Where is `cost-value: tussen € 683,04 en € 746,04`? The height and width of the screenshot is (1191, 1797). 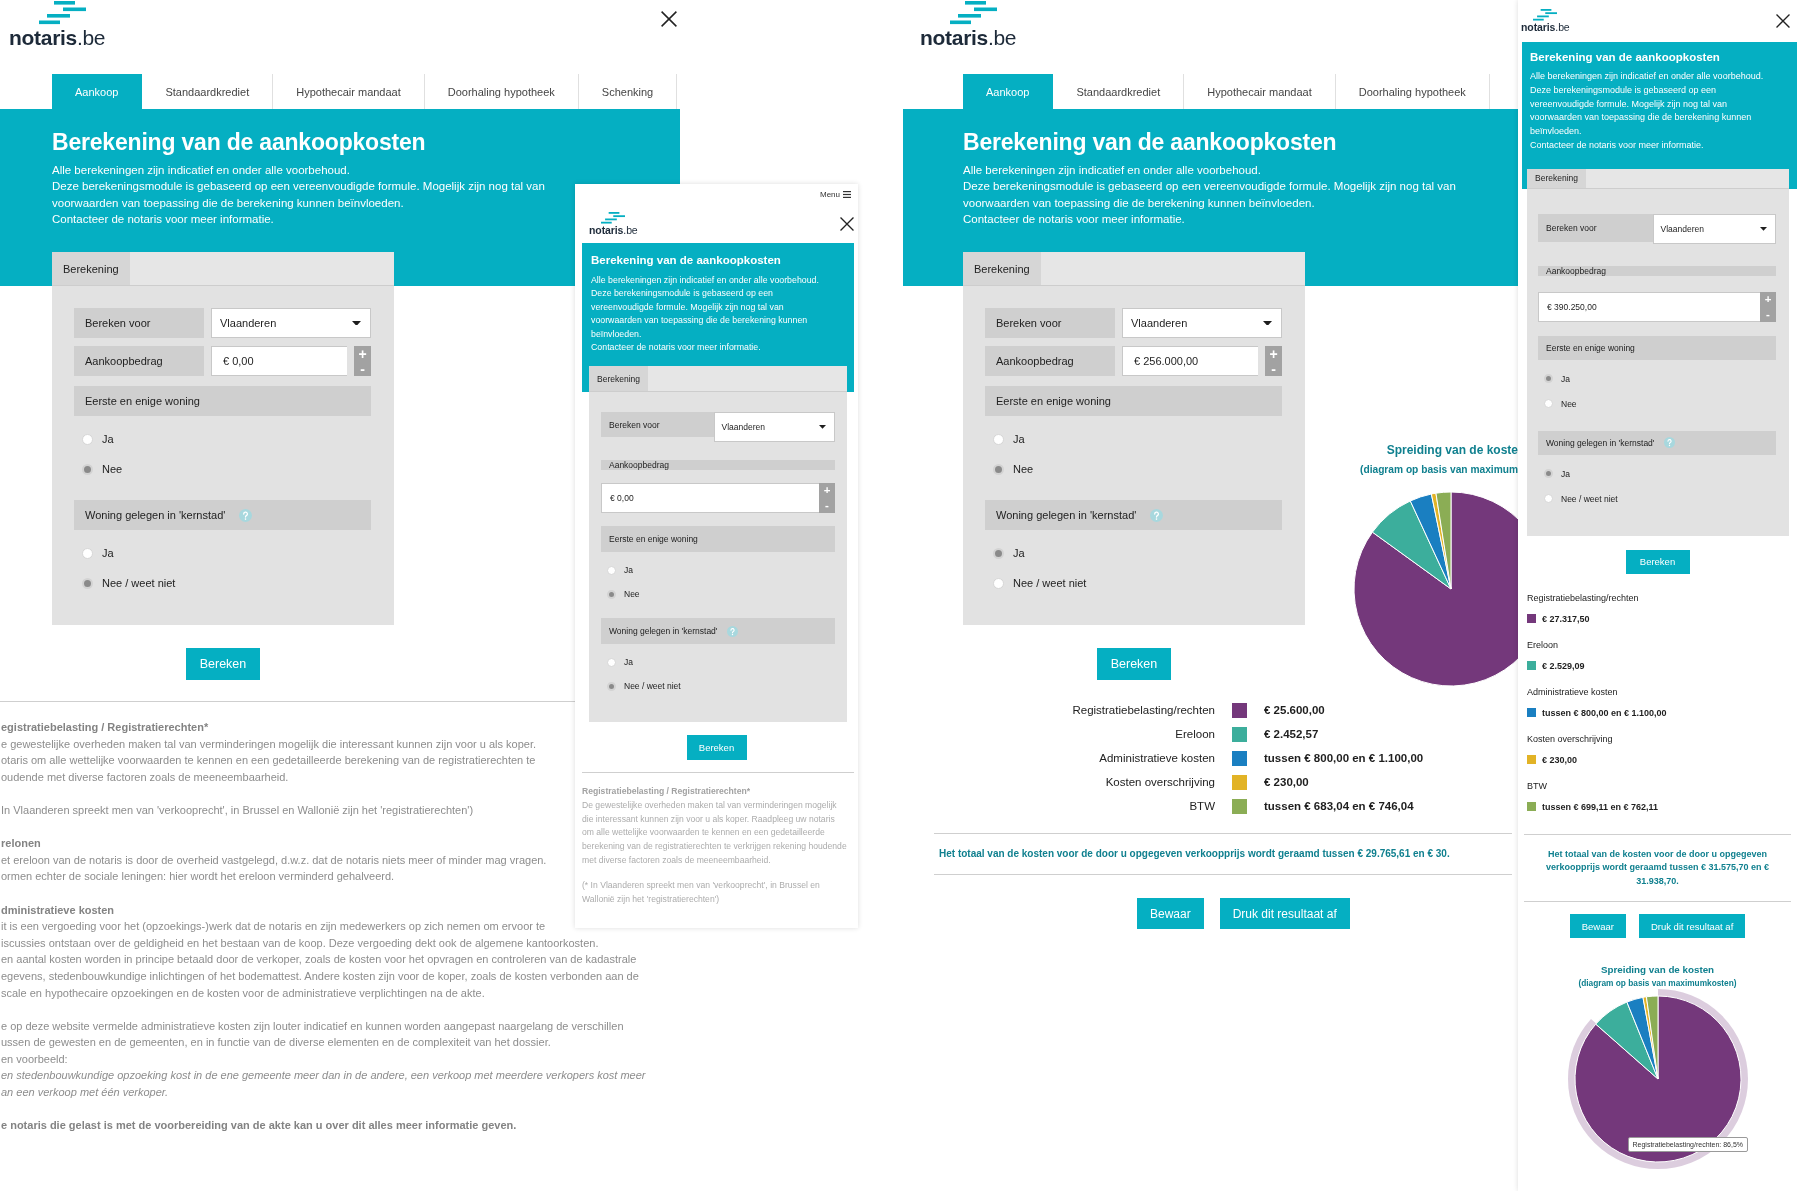
cost-value: tussen € 683,04 en € 746,04 is located at coordinates (1339, 806).